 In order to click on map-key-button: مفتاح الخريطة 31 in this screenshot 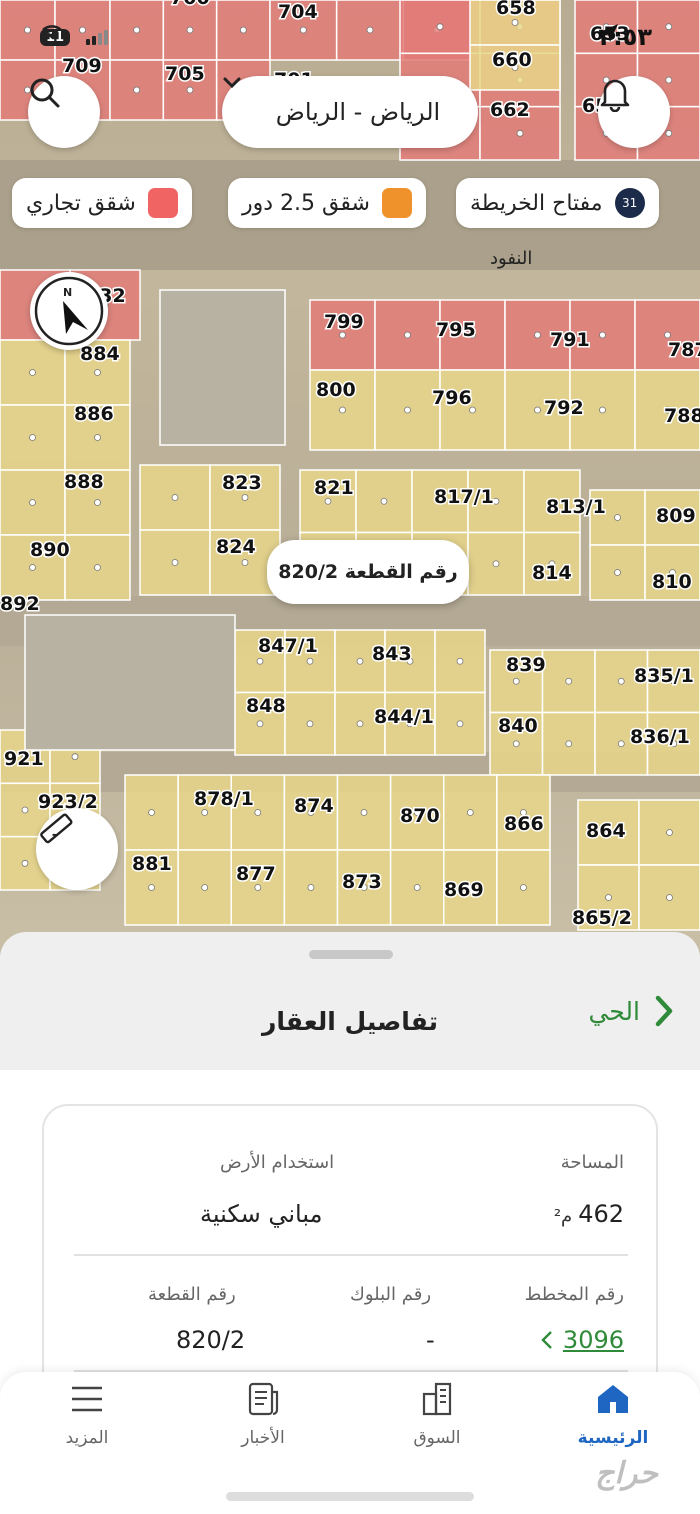, I will do `click(557, 203)`.